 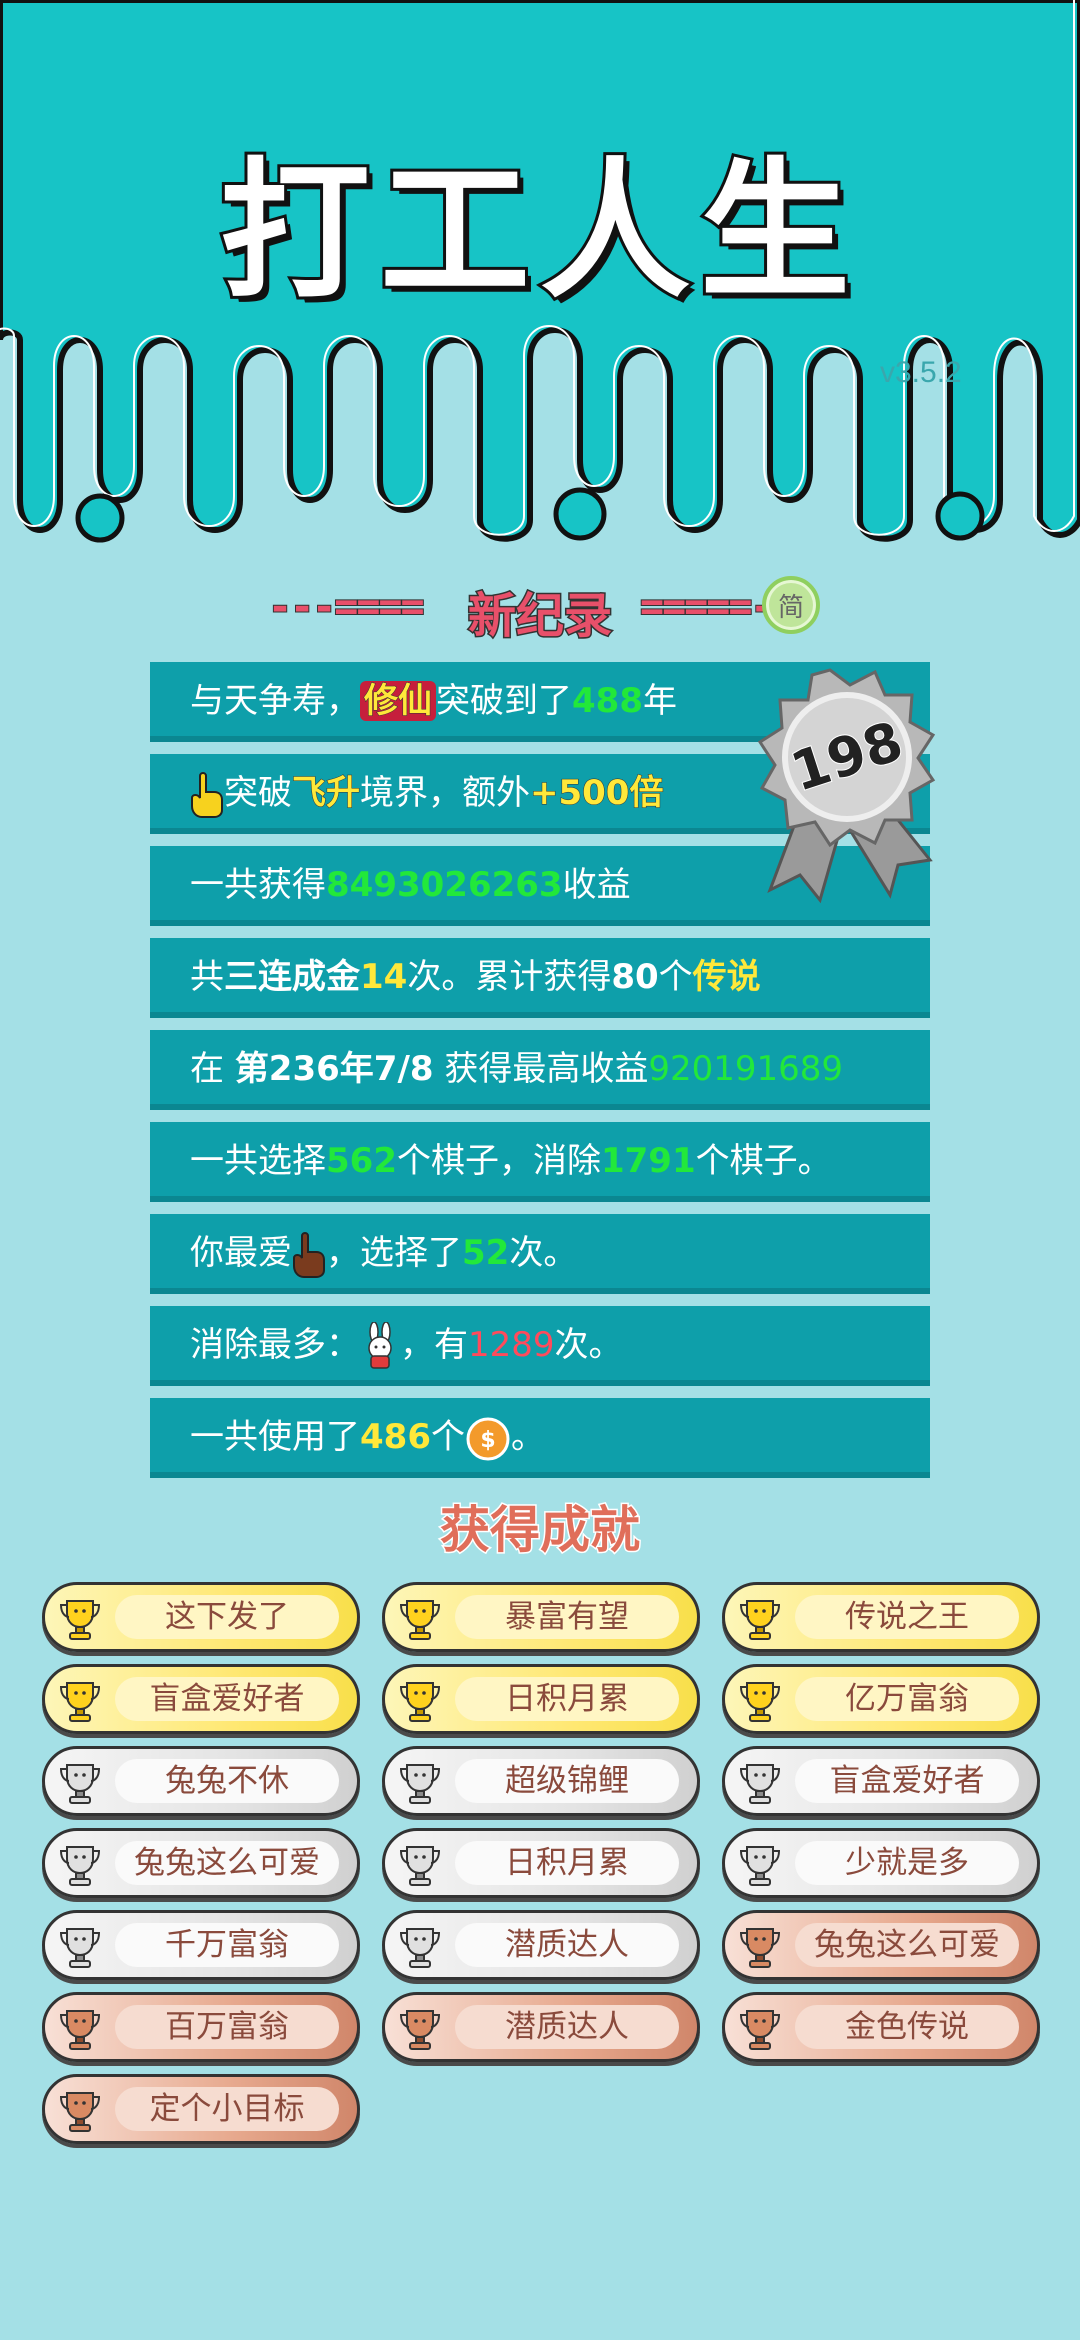 I want to click on achievement-badge: 这下发了, so click(x=201, y=1617).